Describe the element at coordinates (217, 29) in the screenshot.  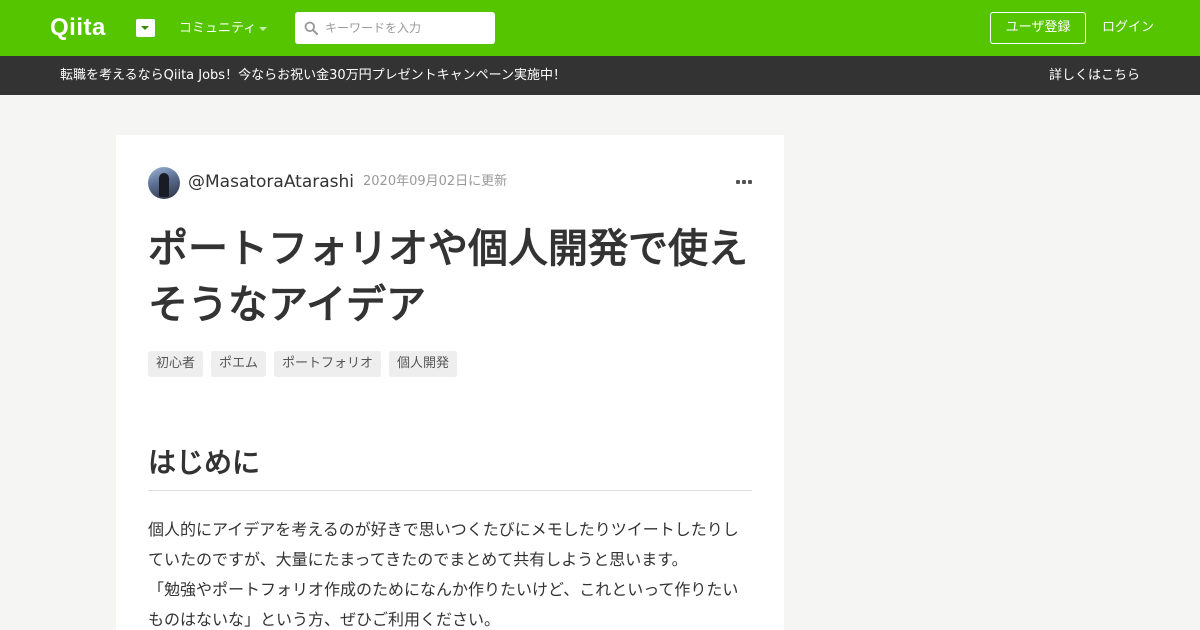
I see `community-menu: コミュニティ` at that location.